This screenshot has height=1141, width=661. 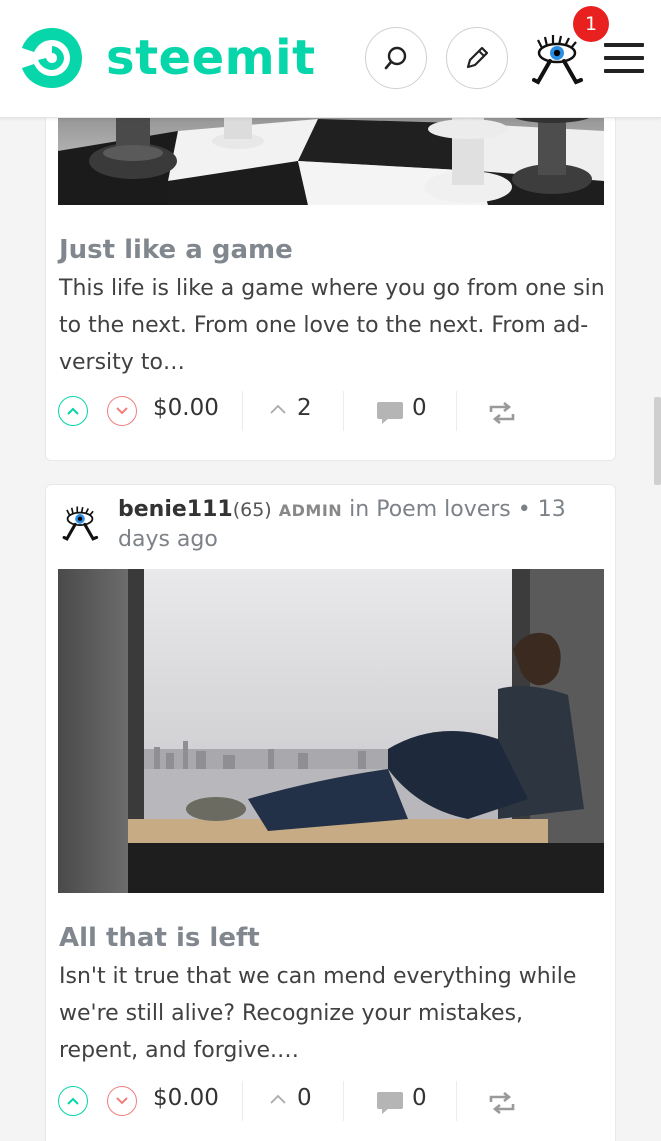 I want to click on menu-button, so click(x=624, y=59).